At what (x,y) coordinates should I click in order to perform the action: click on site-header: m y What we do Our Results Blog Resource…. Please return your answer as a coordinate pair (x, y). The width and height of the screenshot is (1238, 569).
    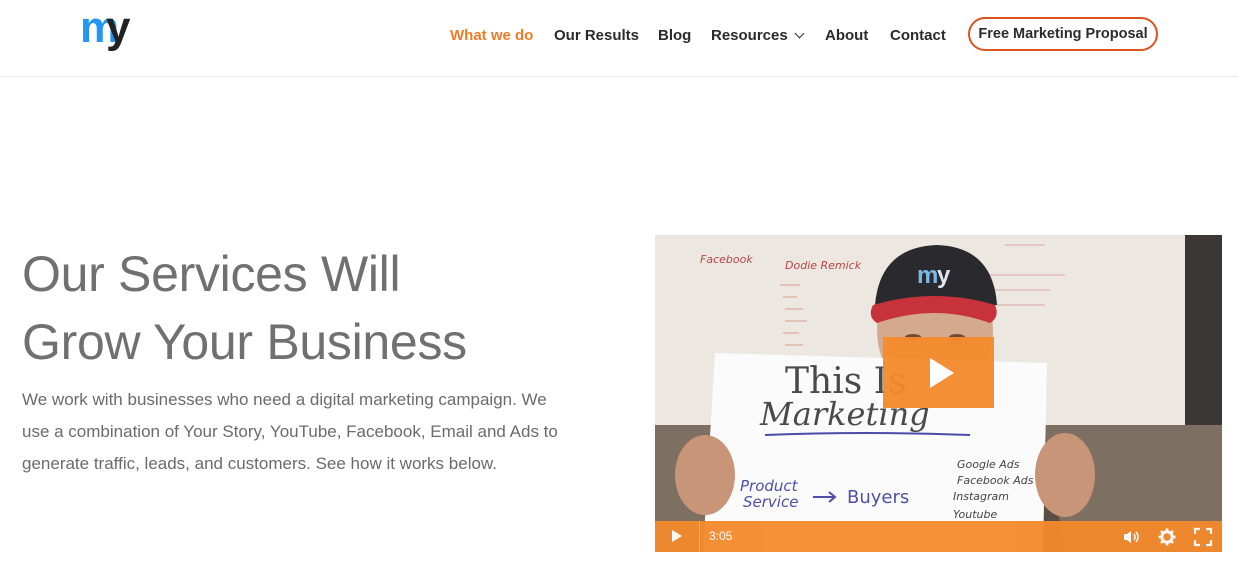
    Looking at the image, I should click on (619, 38).